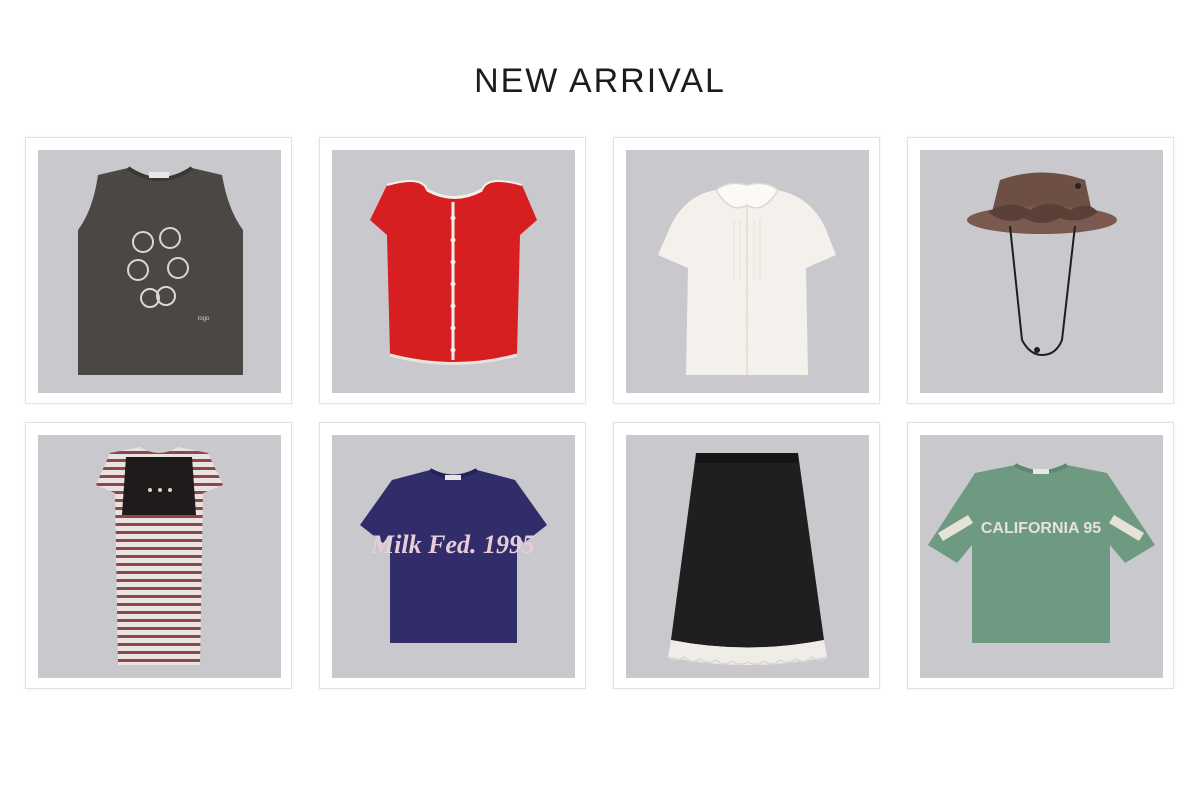 The height and width of the screenshot is (800, 1200). I want to click on product-card-white-blouse, so click(746, 270).